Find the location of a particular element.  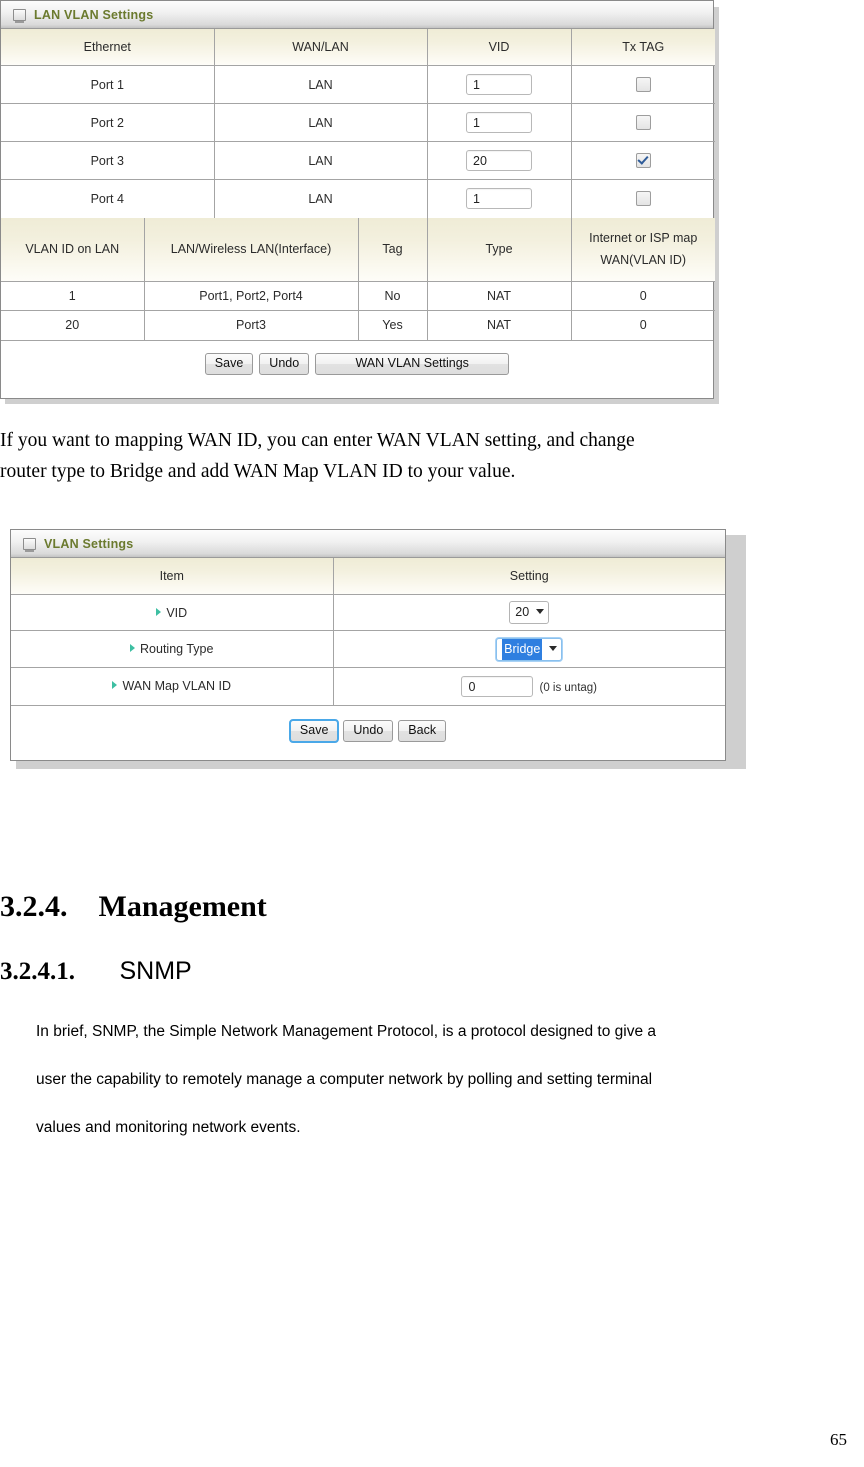

routing-type-select: Bridge is located at coordinates (529, 649).